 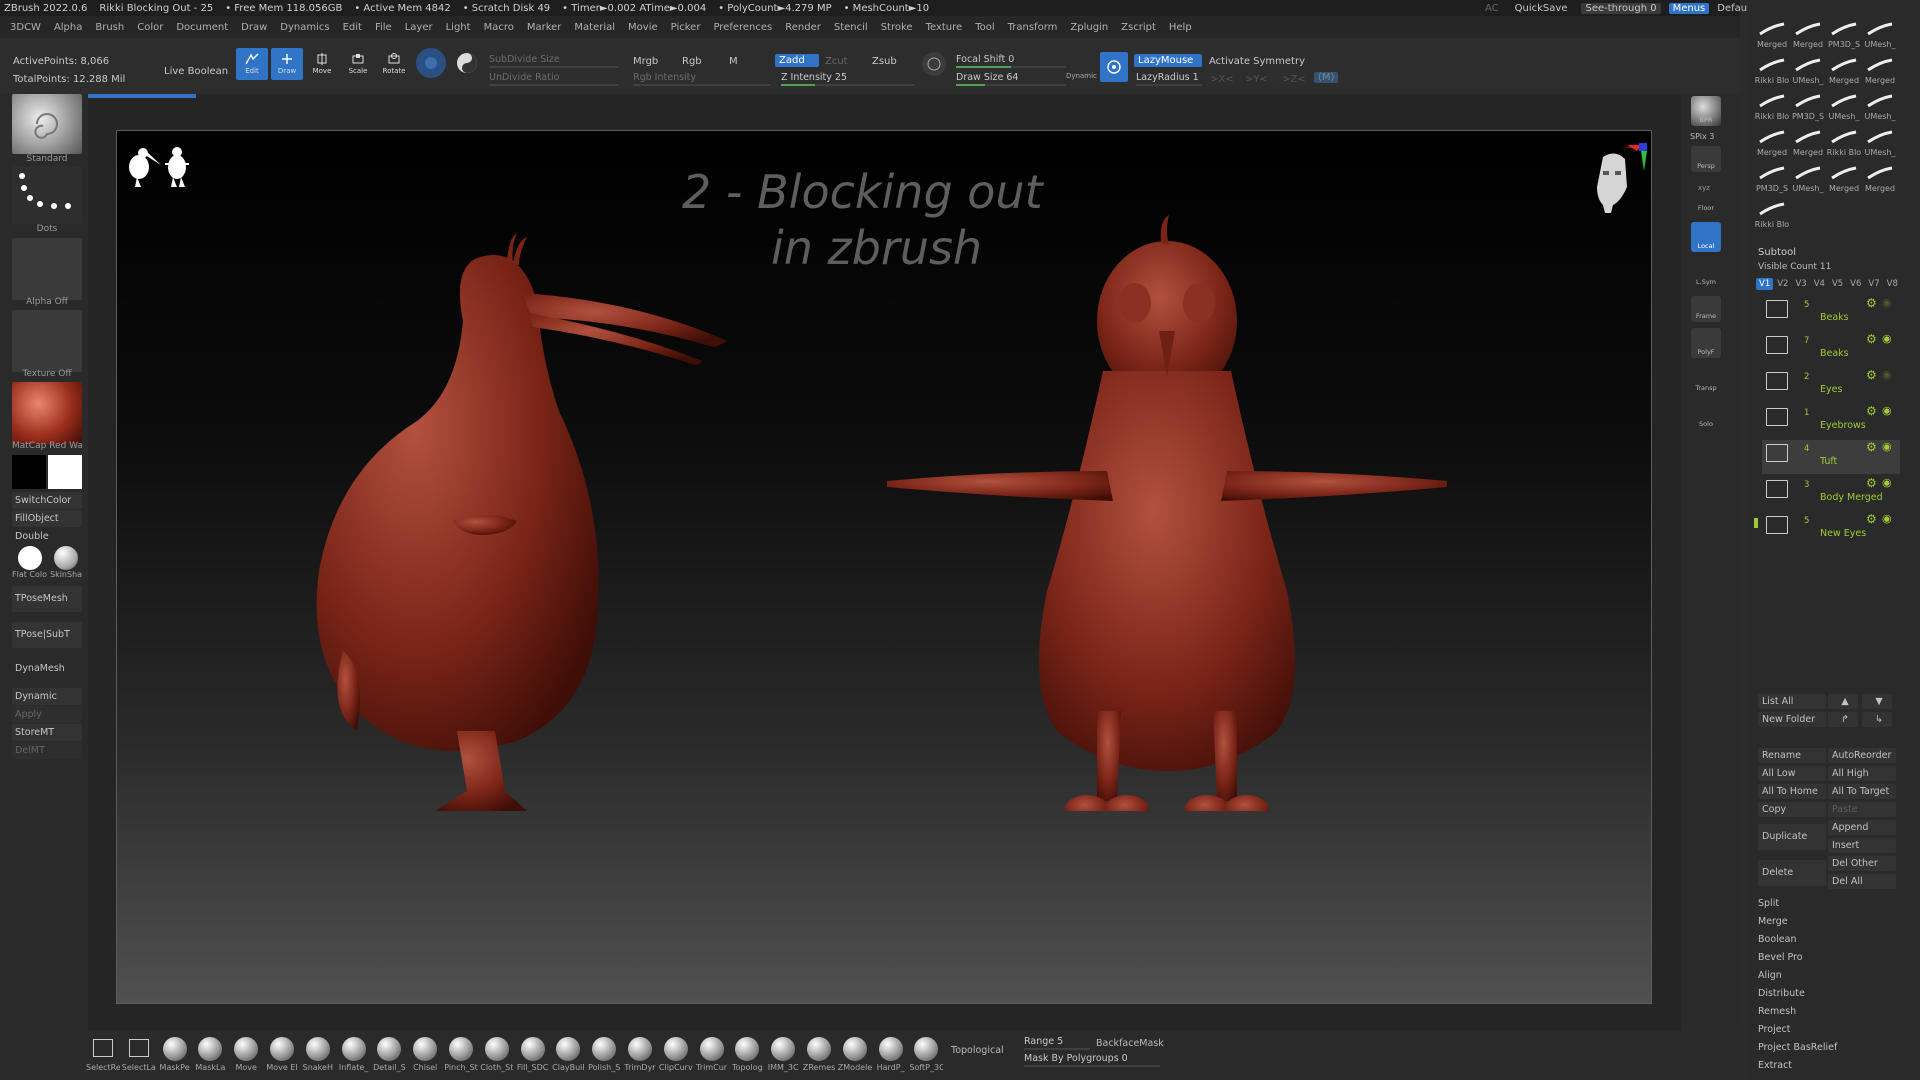 I want to click on zcut-toggle: Zcut, so click(x=836, y=61).